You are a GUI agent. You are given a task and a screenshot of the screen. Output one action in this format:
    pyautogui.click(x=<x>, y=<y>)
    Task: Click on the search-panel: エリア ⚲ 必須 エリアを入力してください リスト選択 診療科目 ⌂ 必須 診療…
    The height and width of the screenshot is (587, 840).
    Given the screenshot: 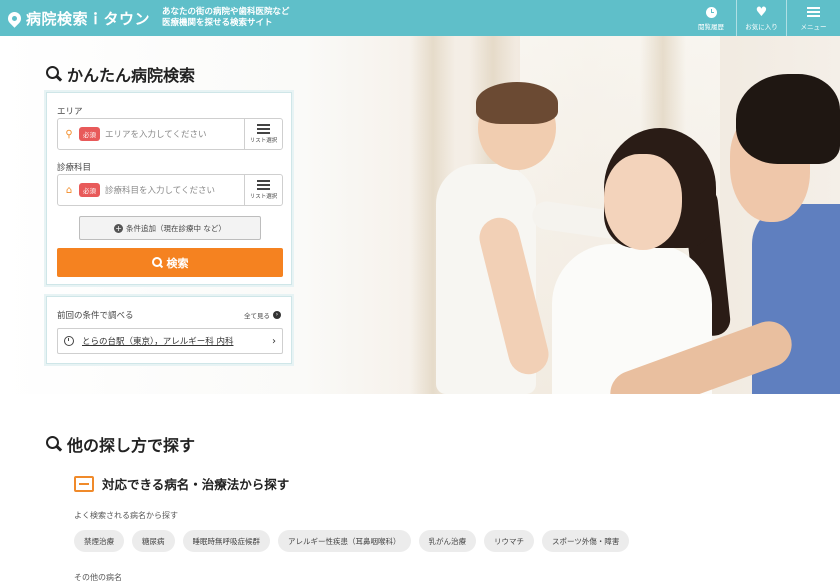 What is the action you would take?
    pyautogui.click(x=169, y=188)
    